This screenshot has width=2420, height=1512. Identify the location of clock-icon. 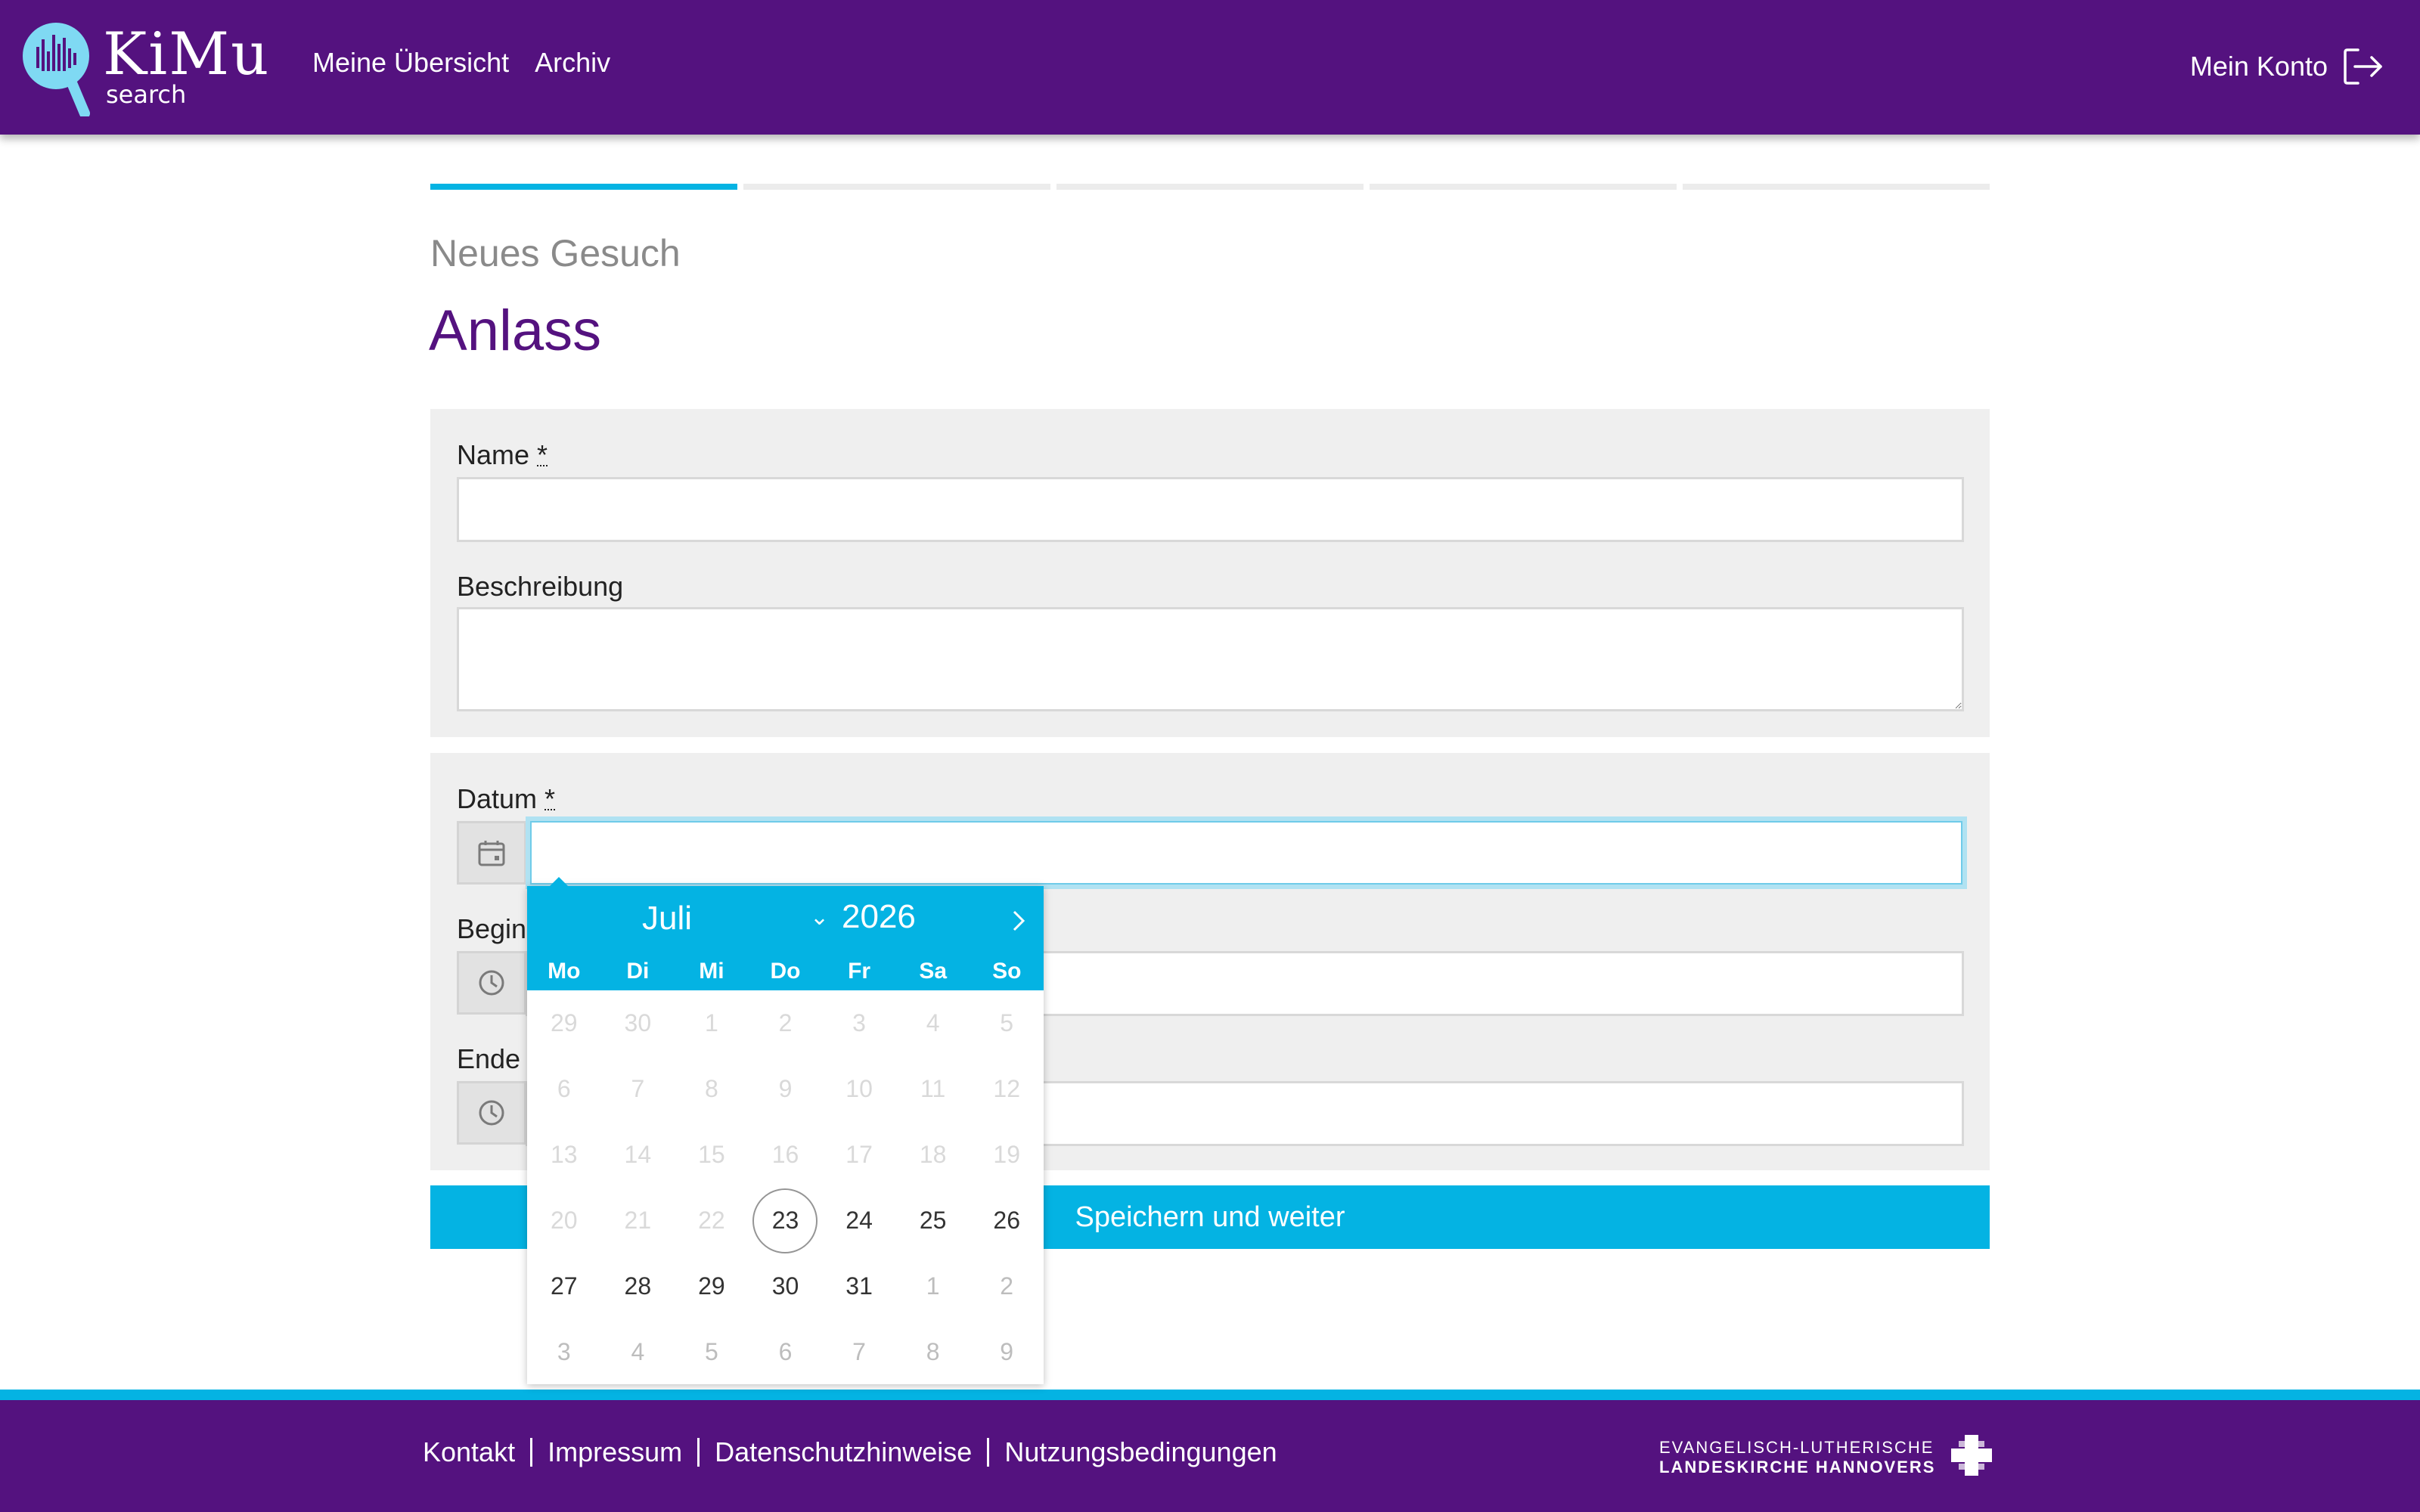
(491, 1113).